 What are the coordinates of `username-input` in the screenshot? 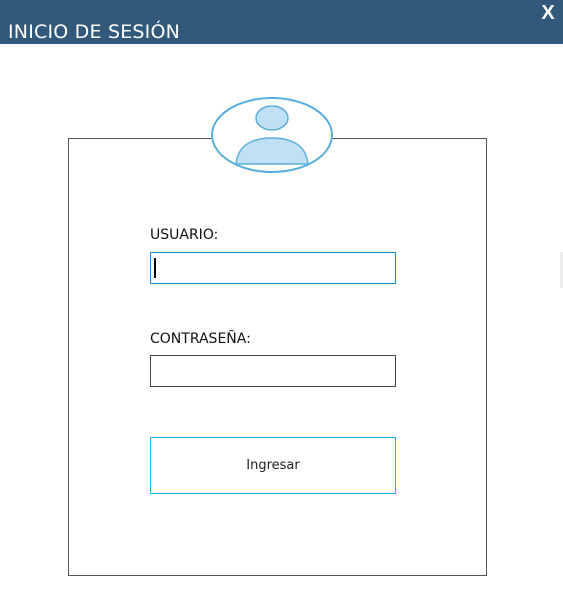 It's located at (273, 268).